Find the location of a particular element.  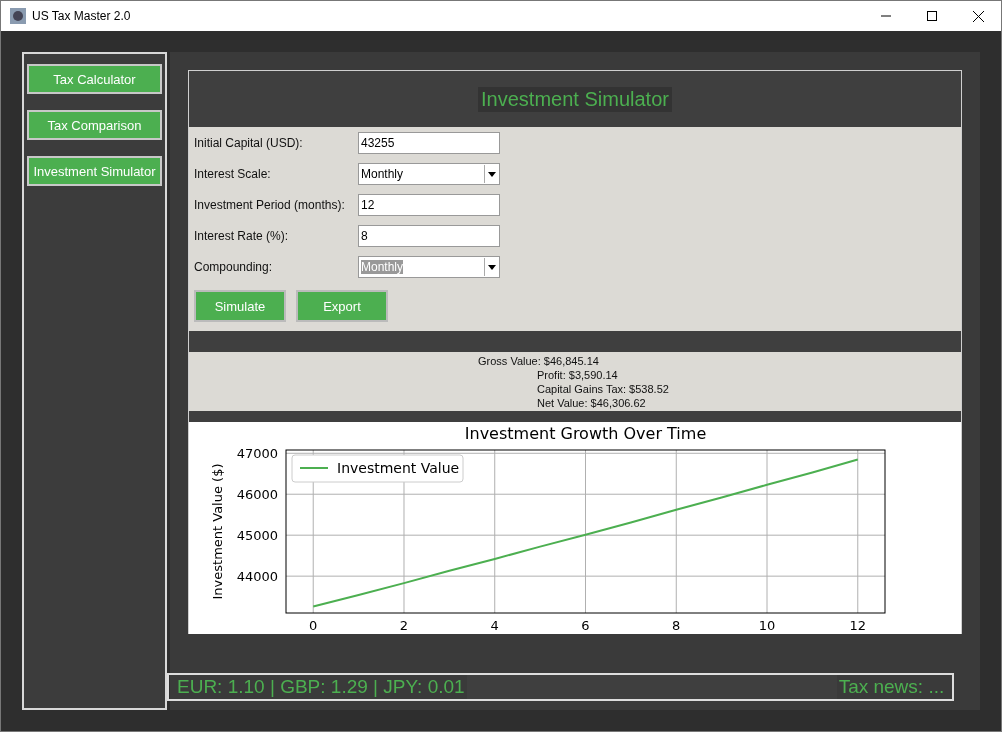

field-label: Interest Scale: is located at coordinates (233, 174).